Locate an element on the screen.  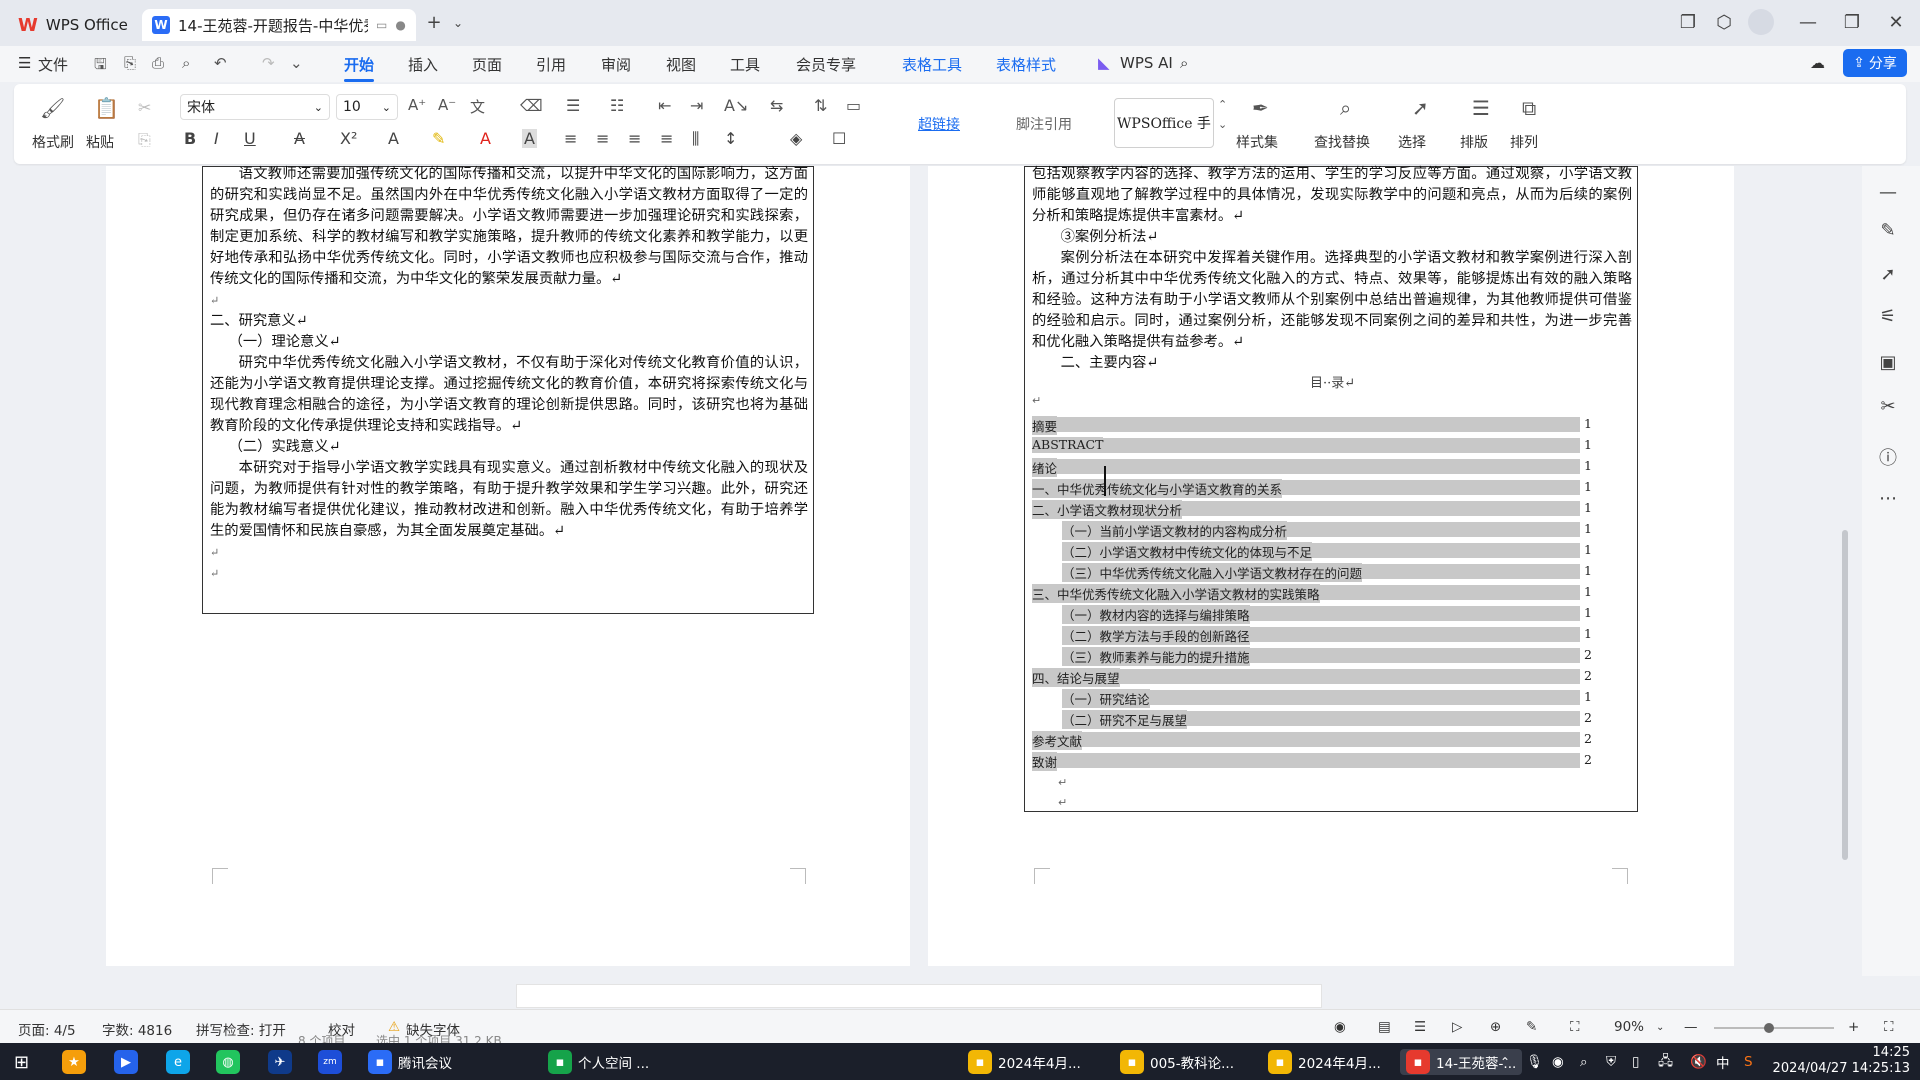
font-color-icon: A is located at coordinates (485, 138).